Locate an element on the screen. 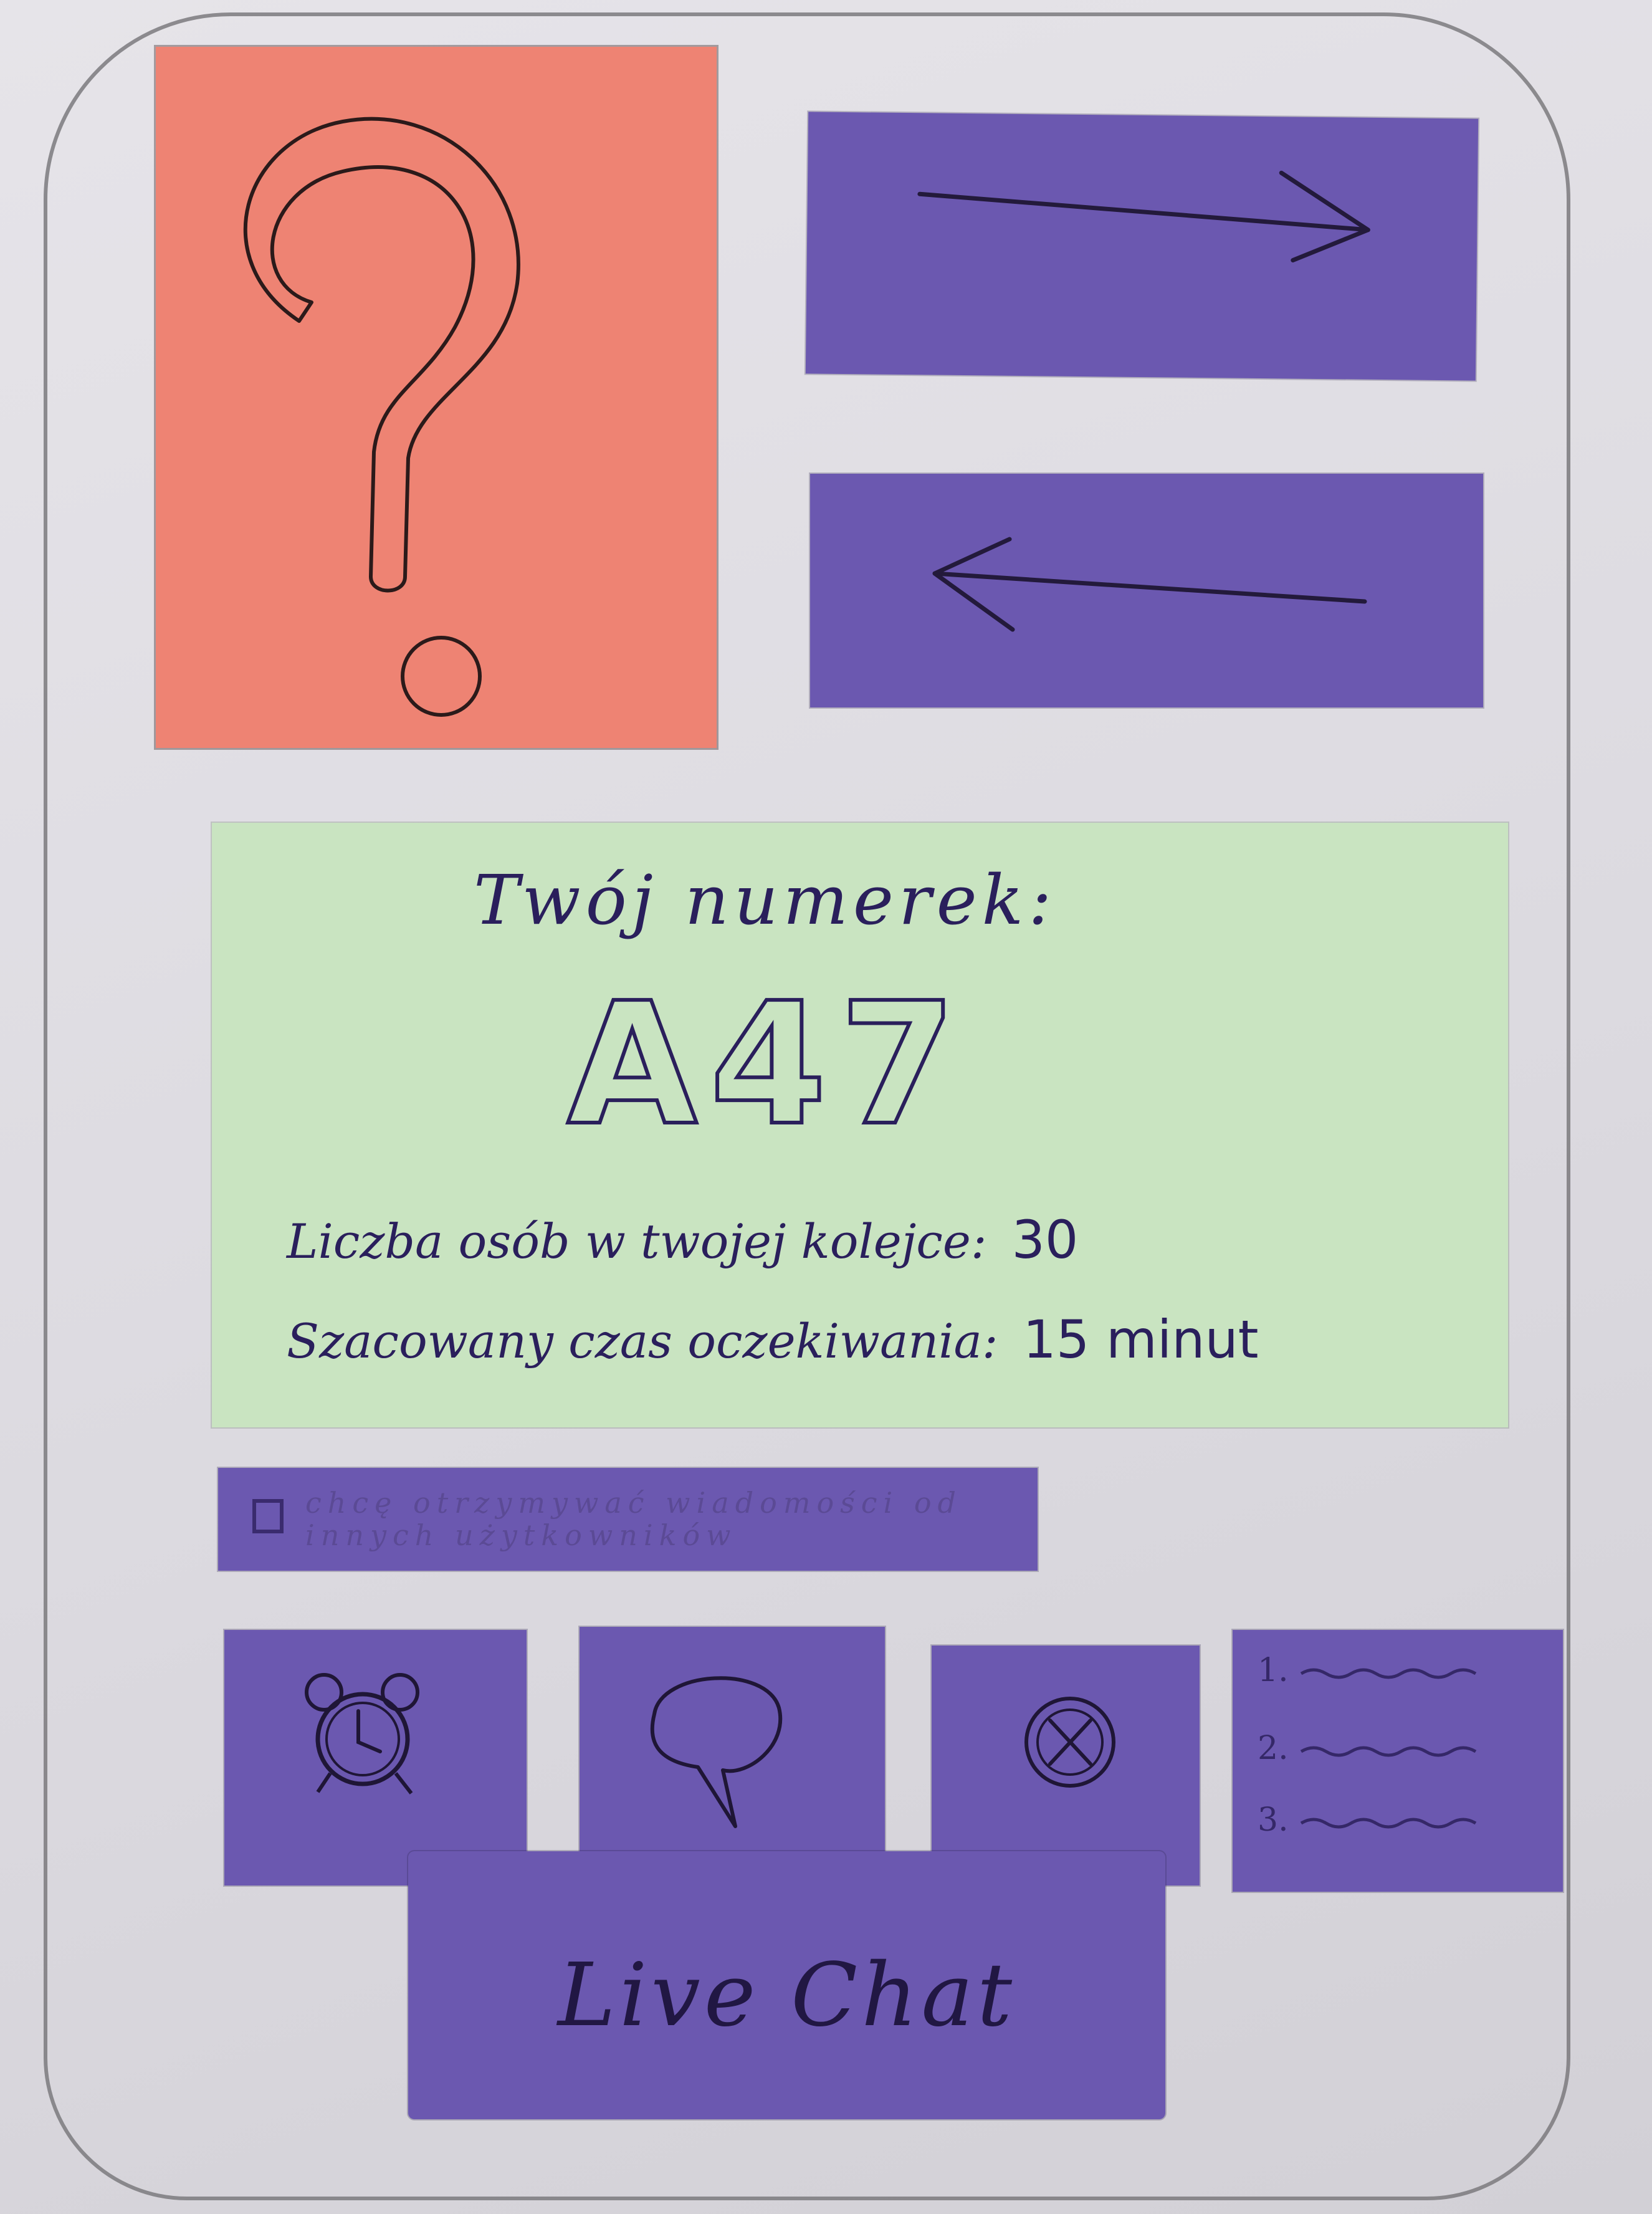 This screenshot has width=1652, height=2214. queue-count-value: 30 is located at coordinates (1045, 1239).